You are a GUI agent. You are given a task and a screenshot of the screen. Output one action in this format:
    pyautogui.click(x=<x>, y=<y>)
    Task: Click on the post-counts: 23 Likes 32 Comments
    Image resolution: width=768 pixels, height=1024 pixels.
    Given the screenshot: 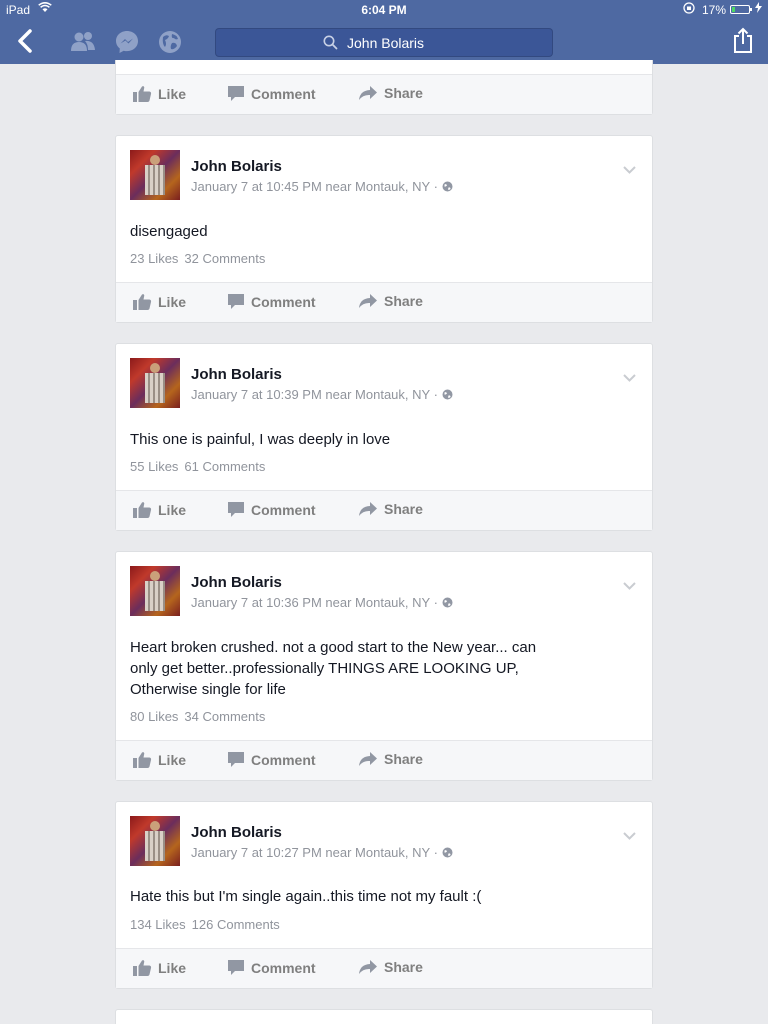 What is the action you would take?
    pyautogui.click(x=197, y=258)
    